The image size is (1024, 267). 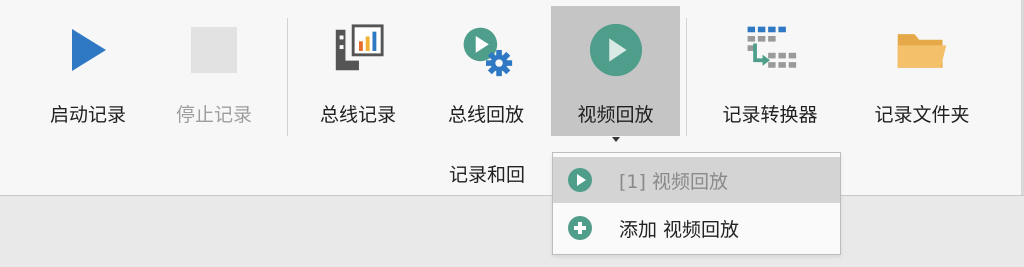 I want to click on dropdown-item-label: [1] 视频回放, so click(x=673, y=181).